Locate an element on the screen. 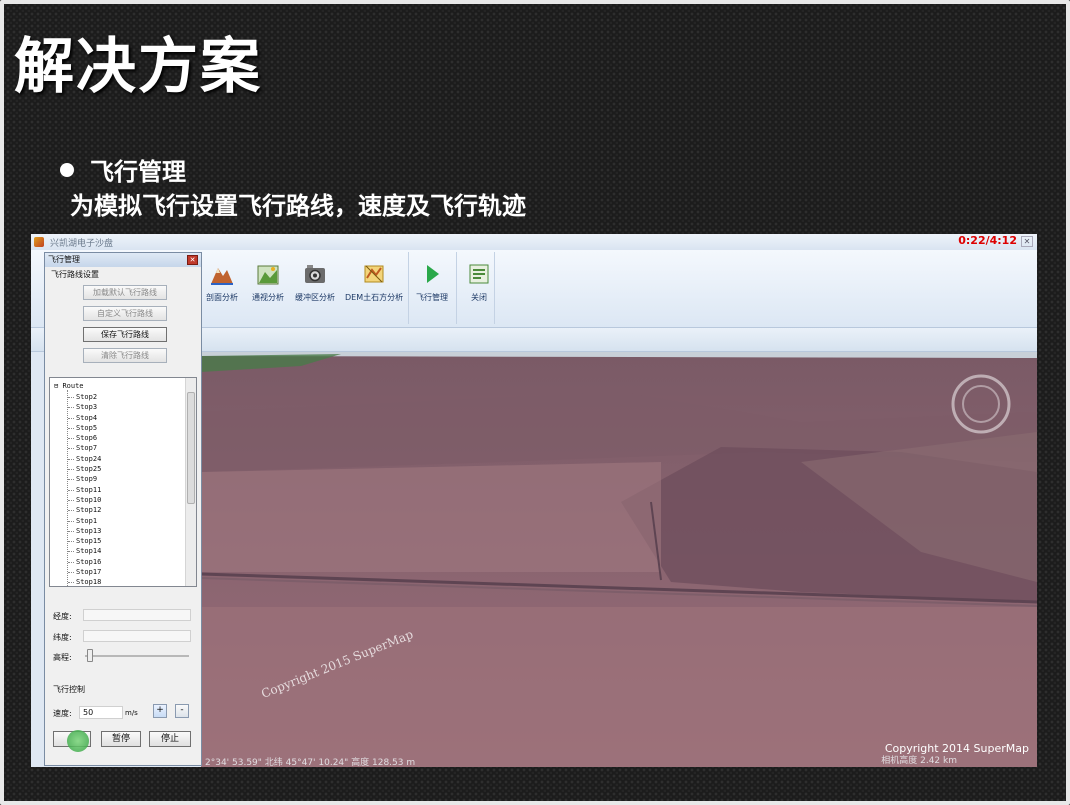  visibility-analysis-button: 通视分析 is located at coordinates (268, 282).